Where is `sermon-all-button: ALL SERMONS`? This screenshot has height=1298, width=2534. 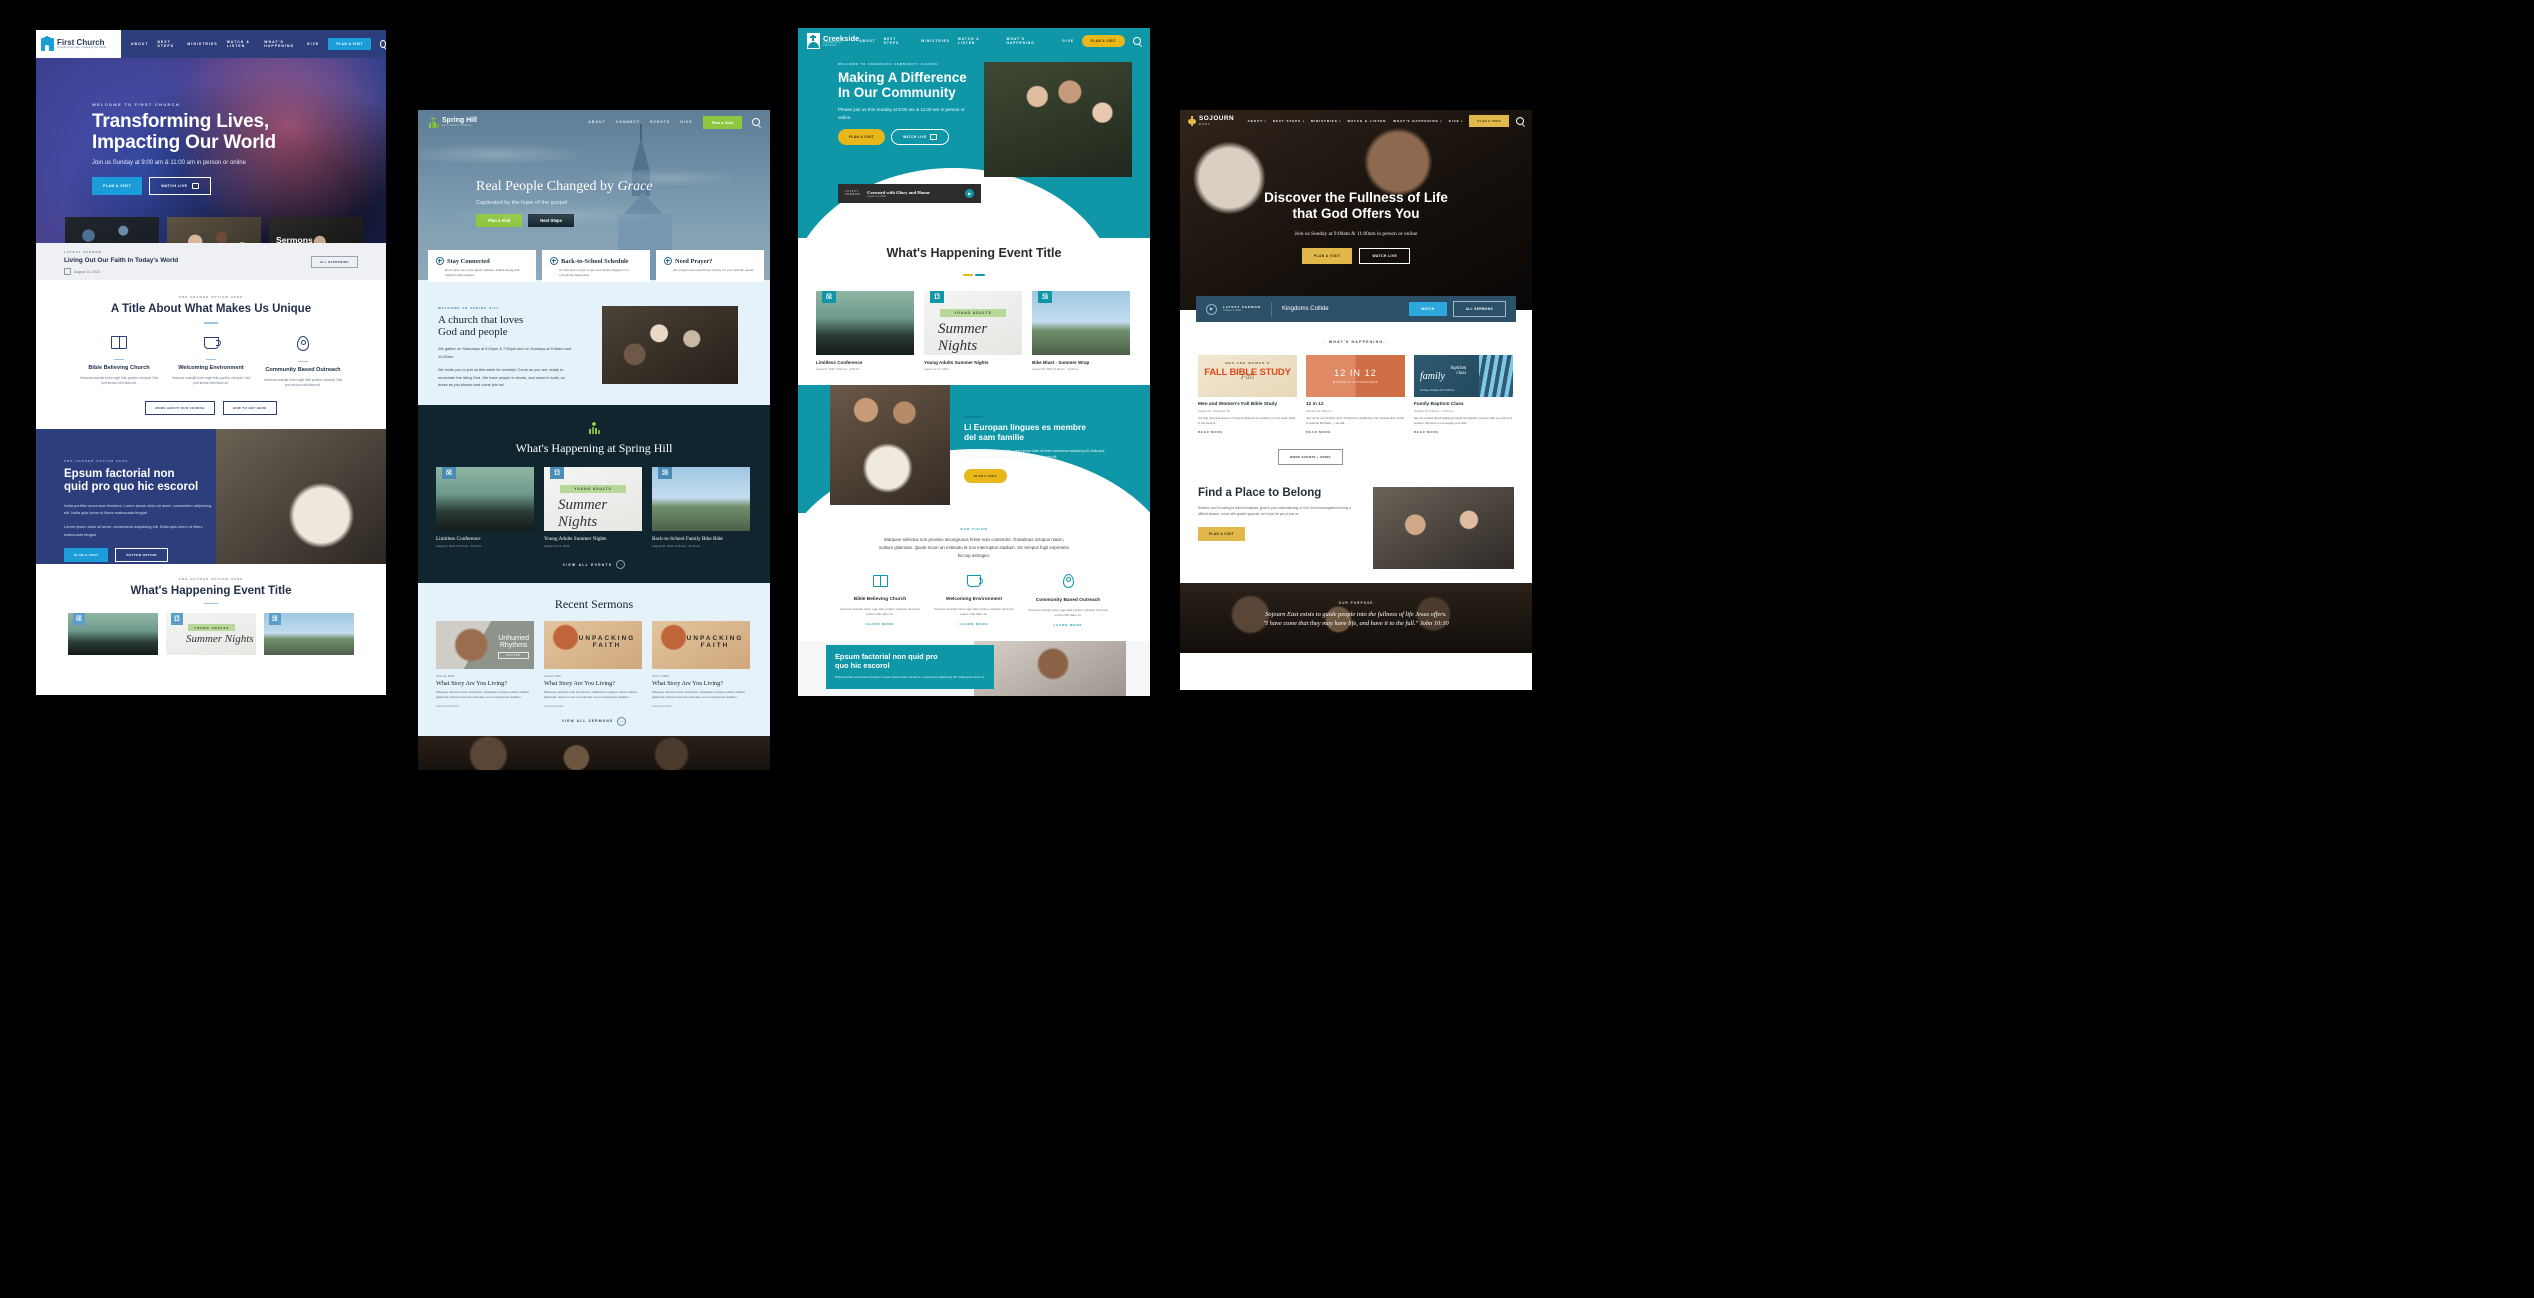 sermon-all-button: ALL SERMONS is located at coordinates (1479, 309).